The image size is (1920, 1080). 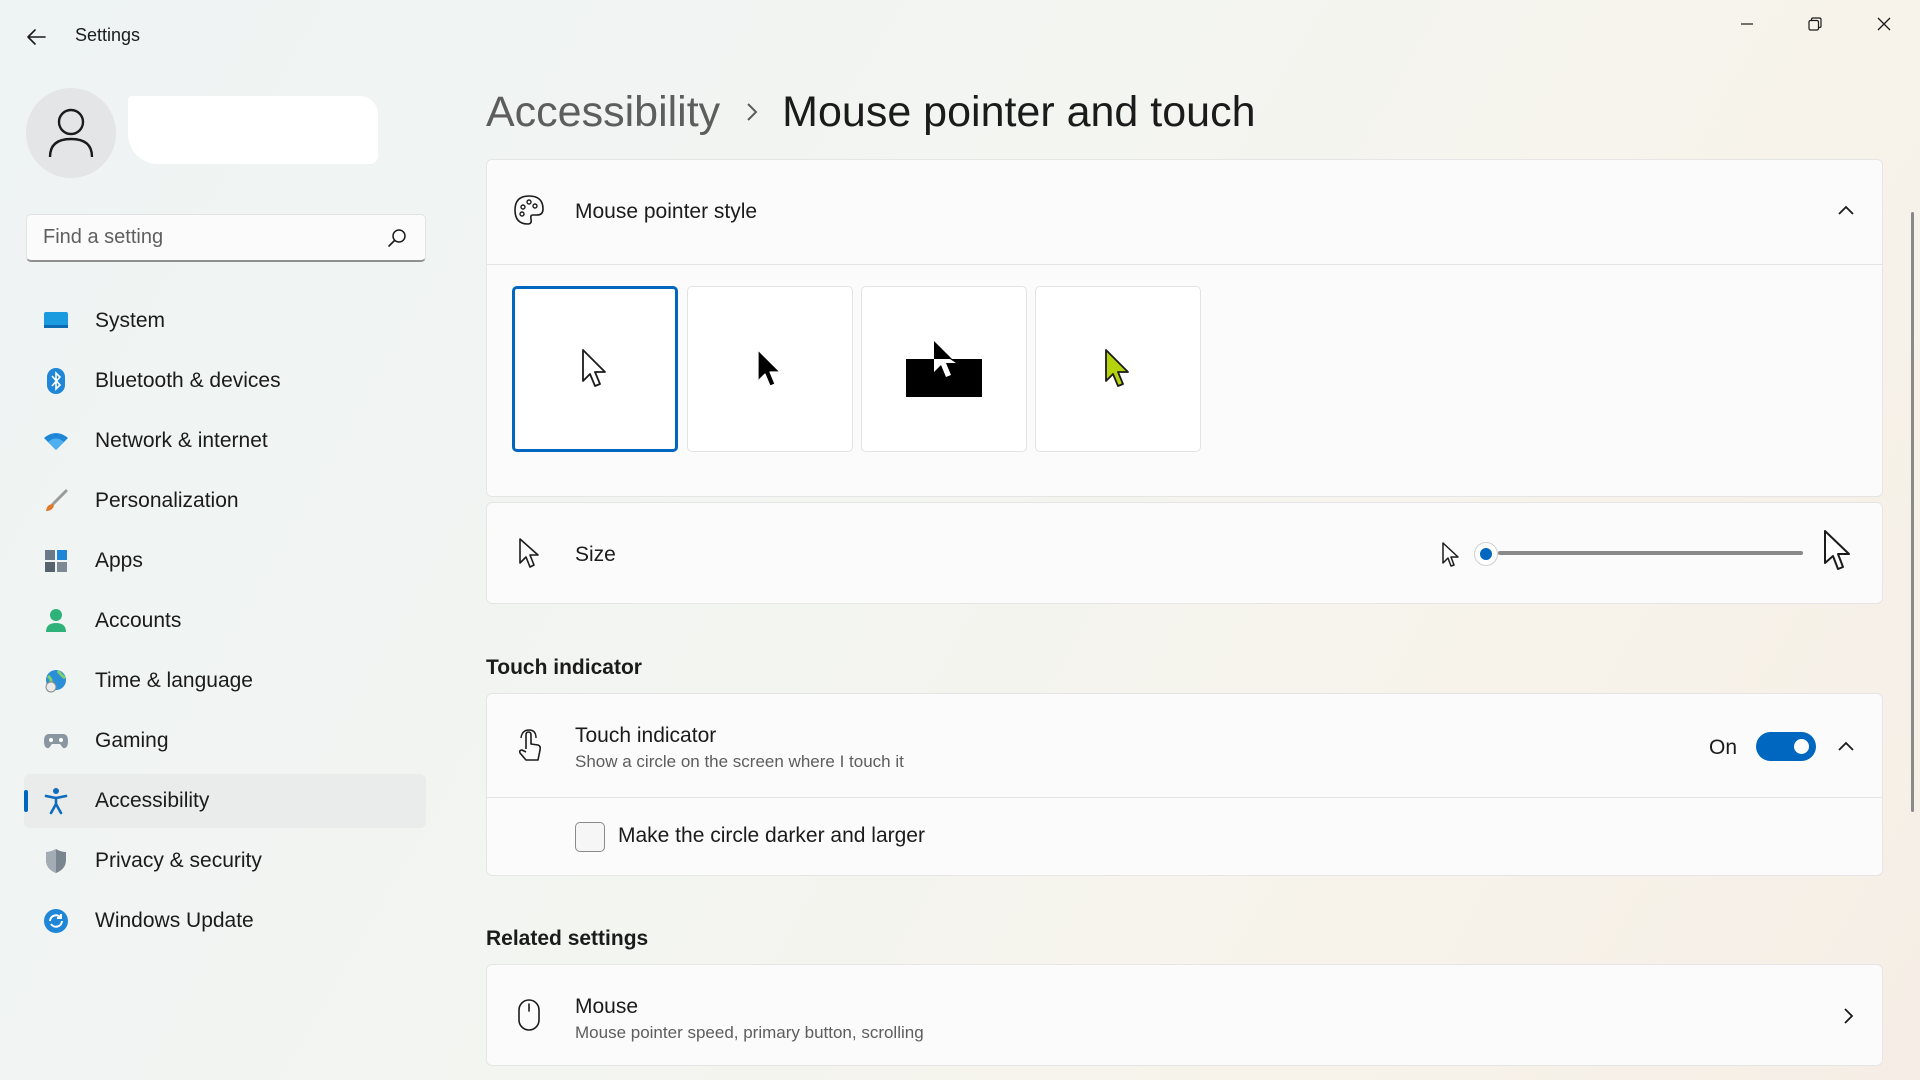 I want to click on related-settings-heading: Related settings, so click(x=567, y=938).